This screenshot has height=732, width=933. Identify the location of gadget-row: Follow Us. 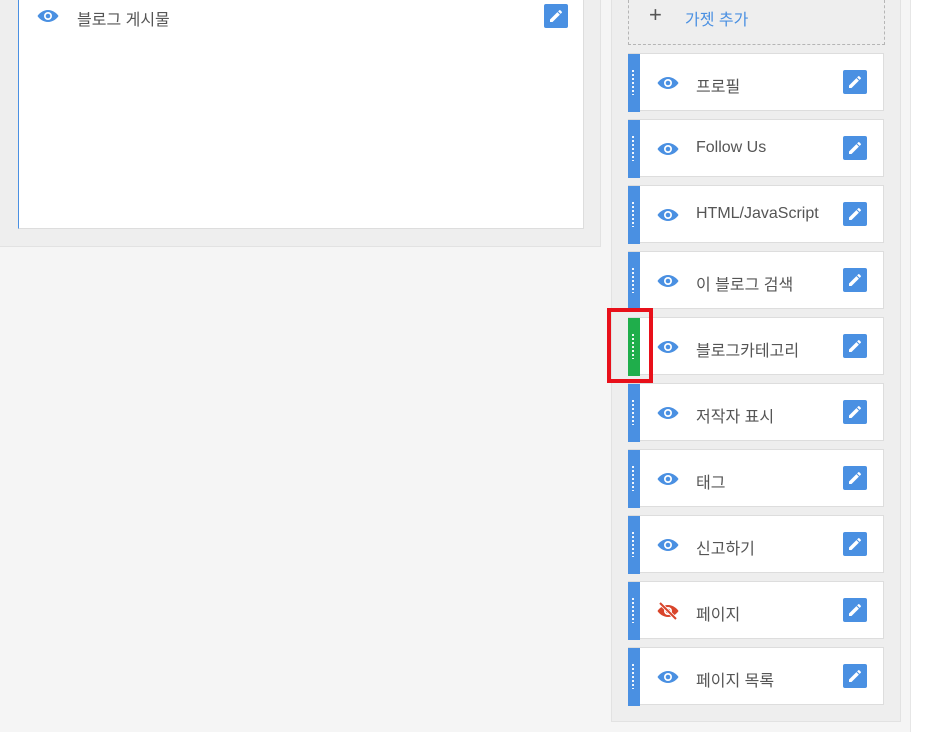
(756, 148).